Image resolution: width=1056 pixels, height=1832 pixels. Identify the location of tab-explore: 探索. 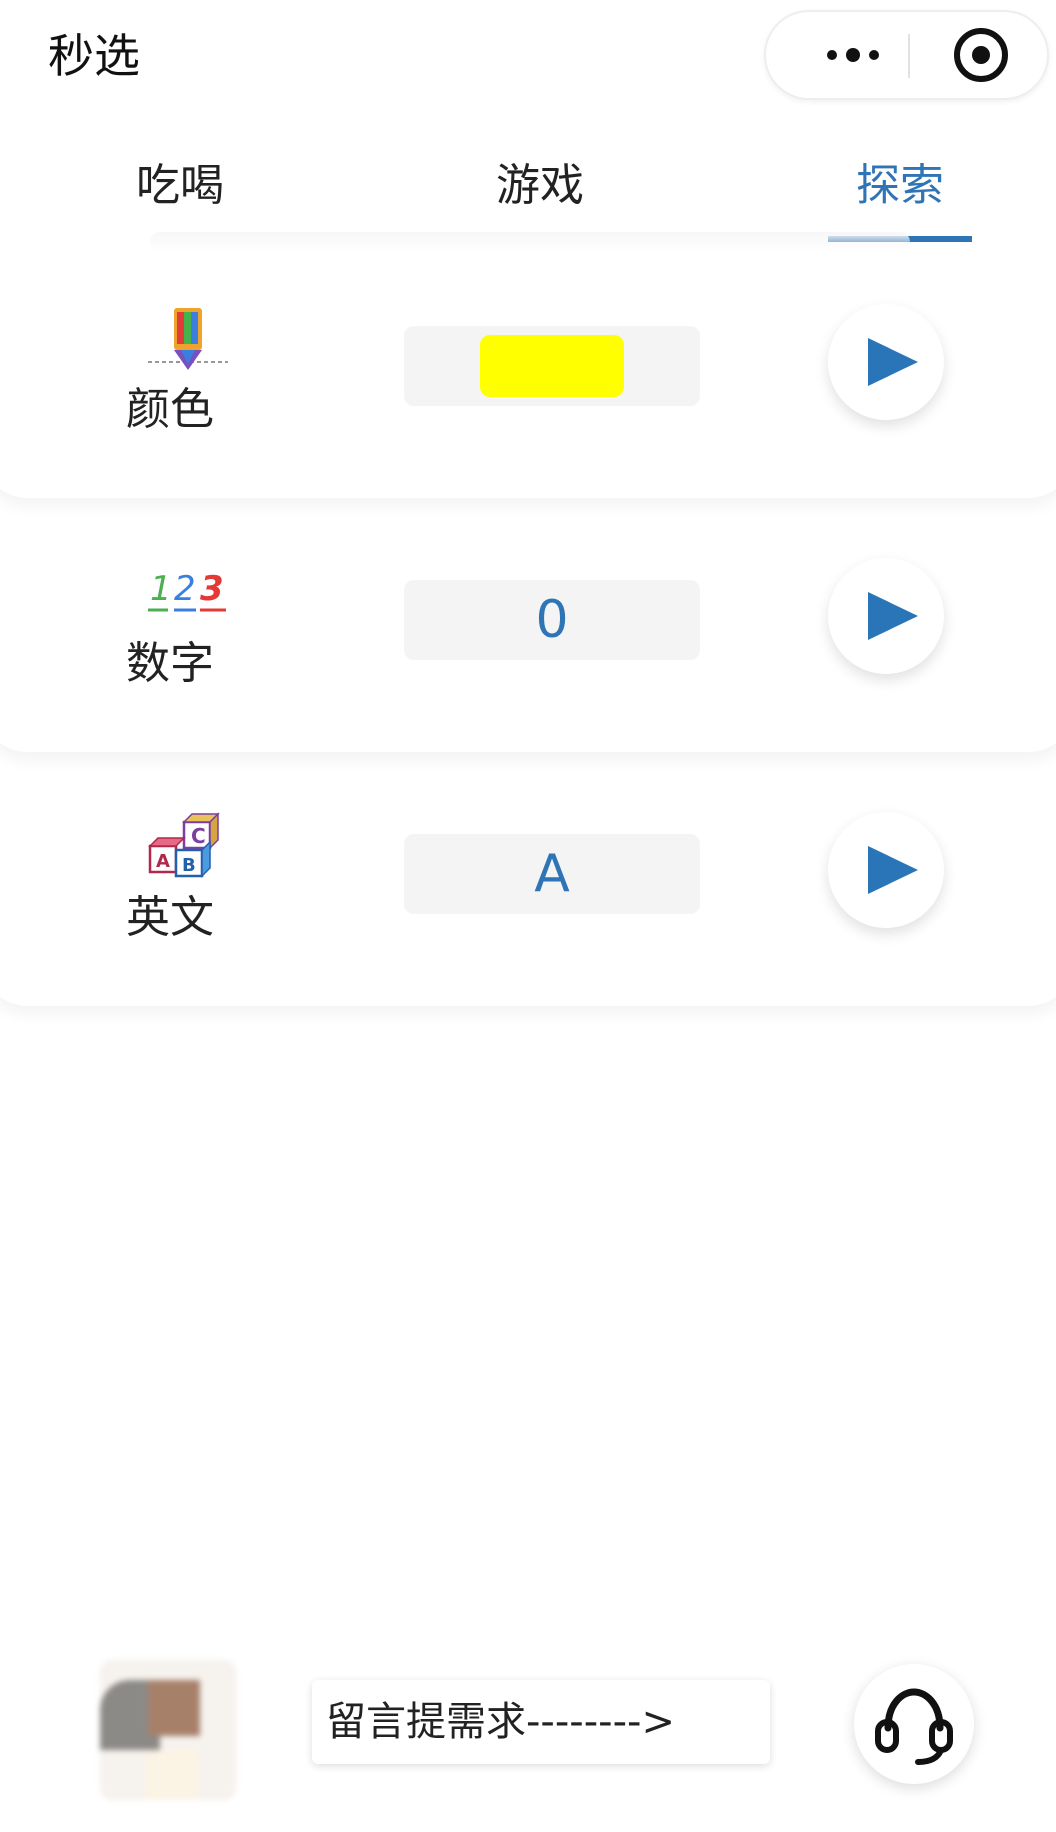
(900, 196).